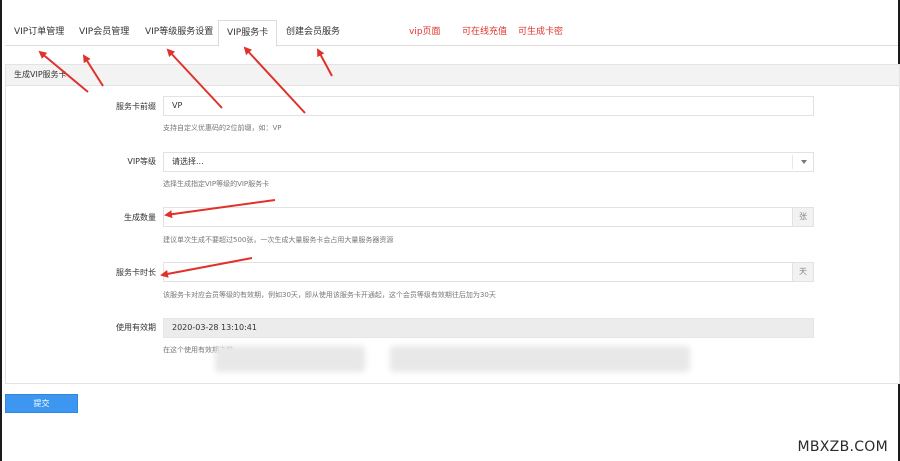 This screenshot has height=461, width=900. Describe the element at coordinates (802, 217) in the screenshot. I see `quantity-unit: 张` at that location.